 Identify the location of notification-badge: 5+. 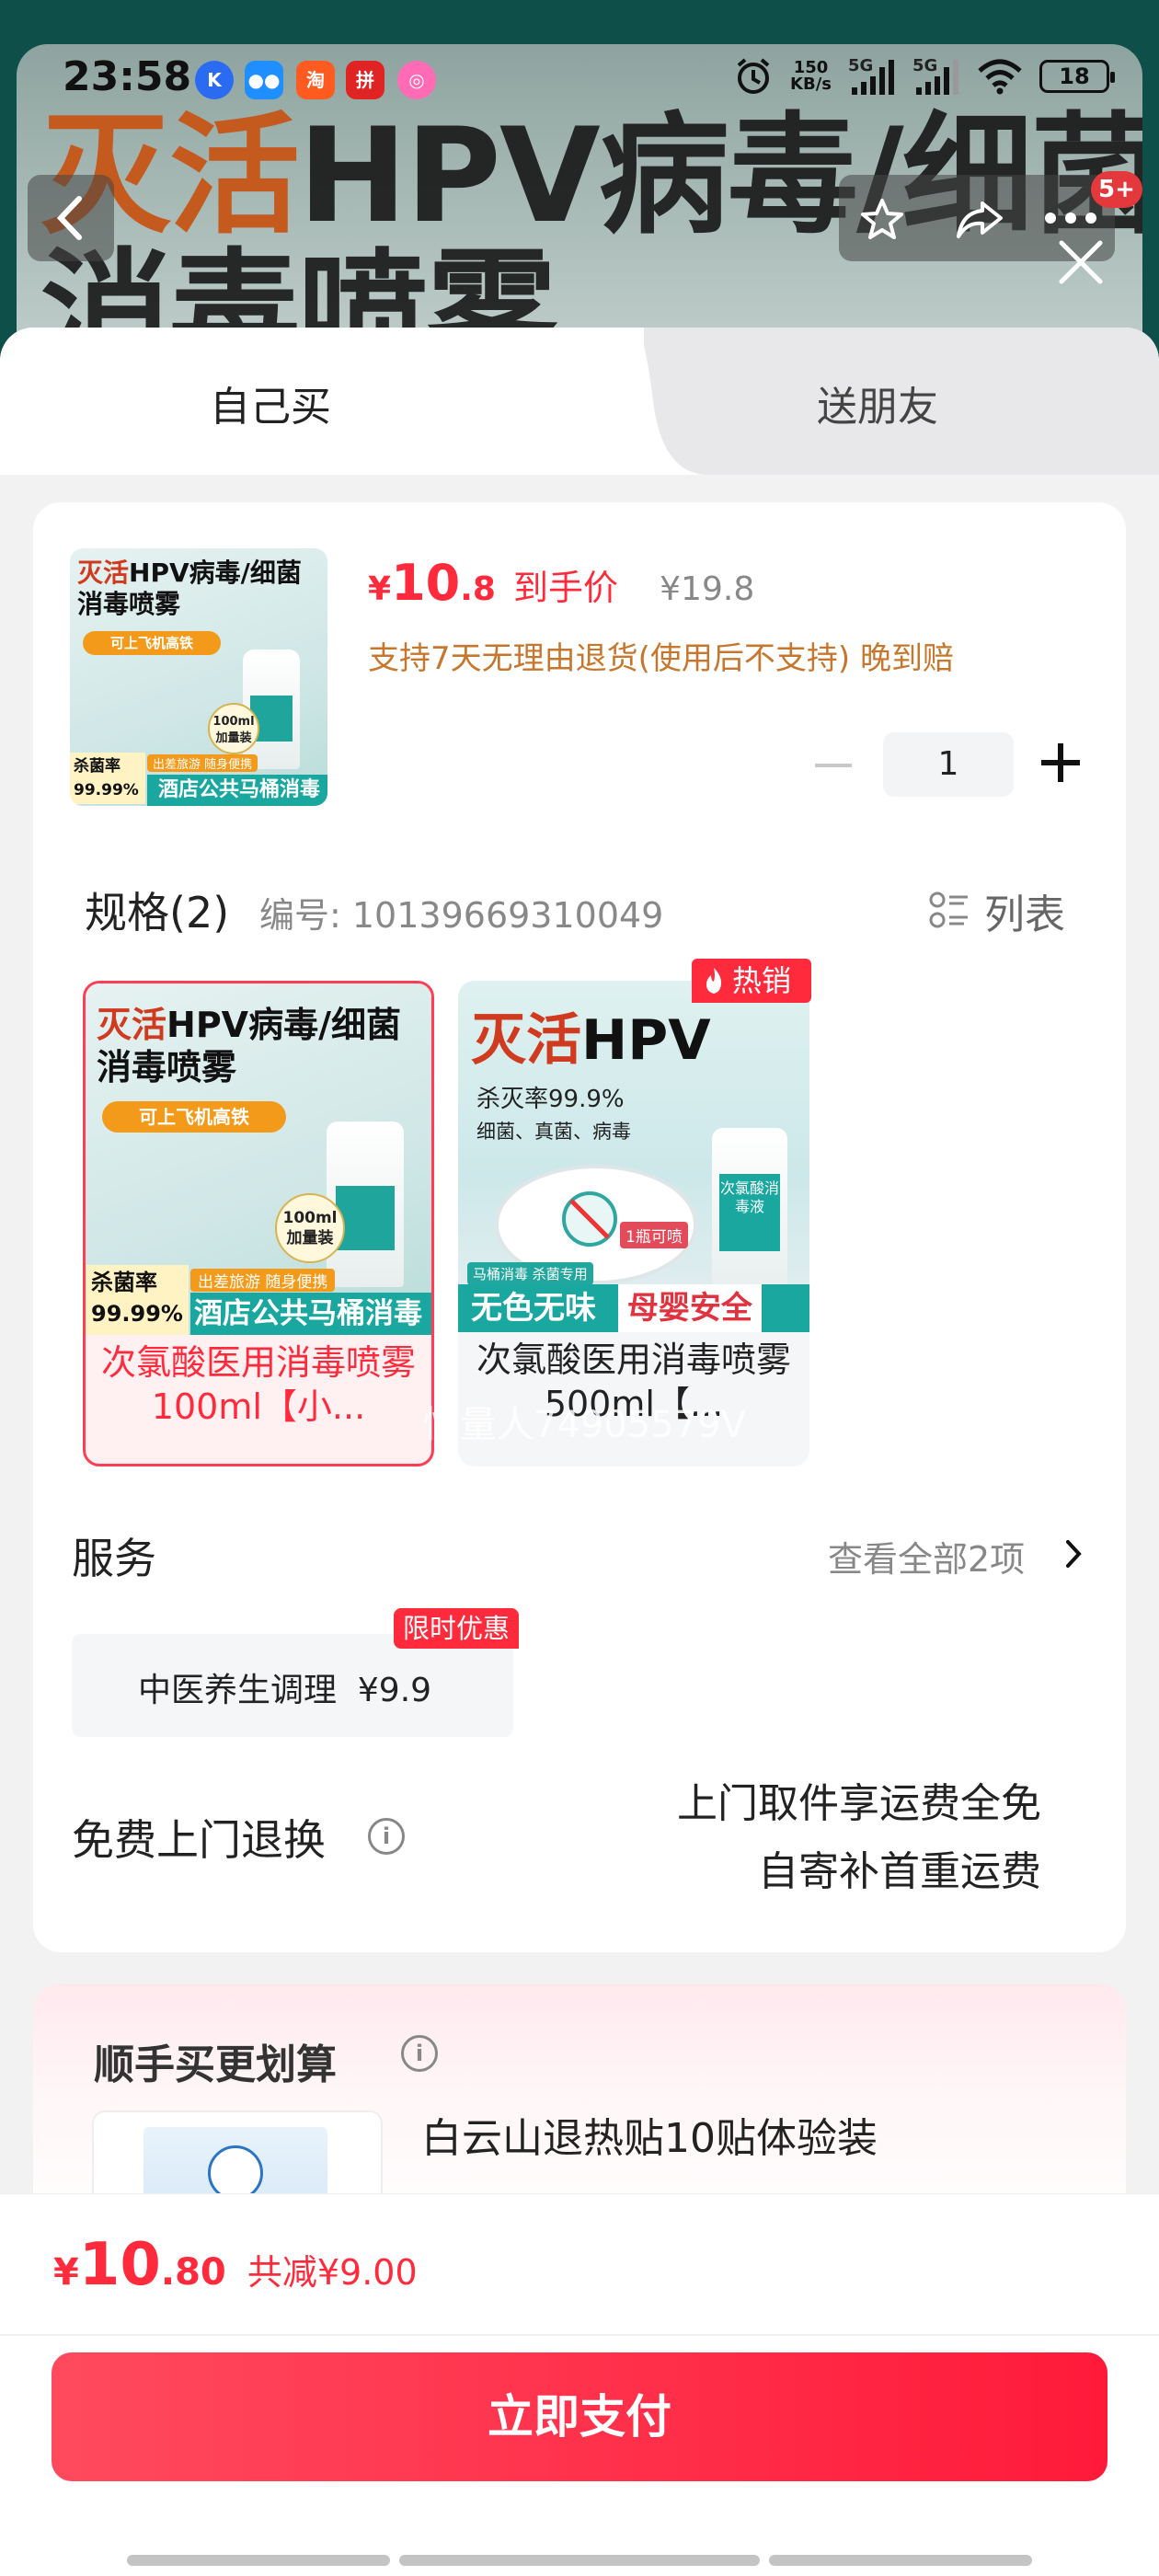
(1116, 189).